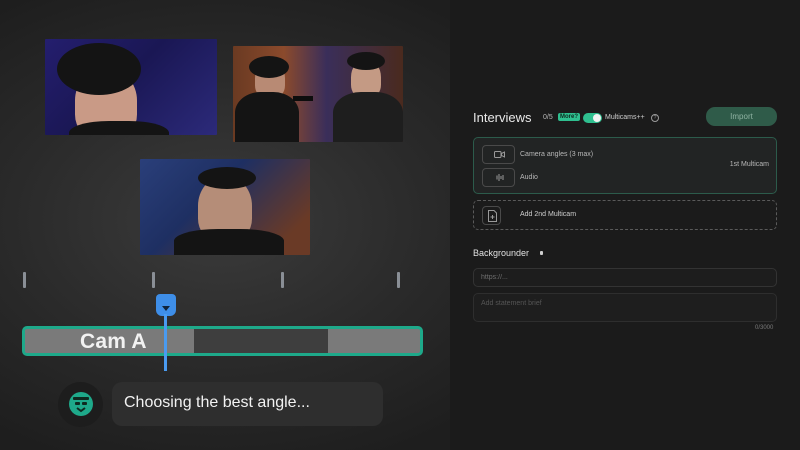 The image size is (800, 450). Describe the element at coordinates (501, 253) in the screenshot. I see `backgrounder-title: Backgrounder` at that location.